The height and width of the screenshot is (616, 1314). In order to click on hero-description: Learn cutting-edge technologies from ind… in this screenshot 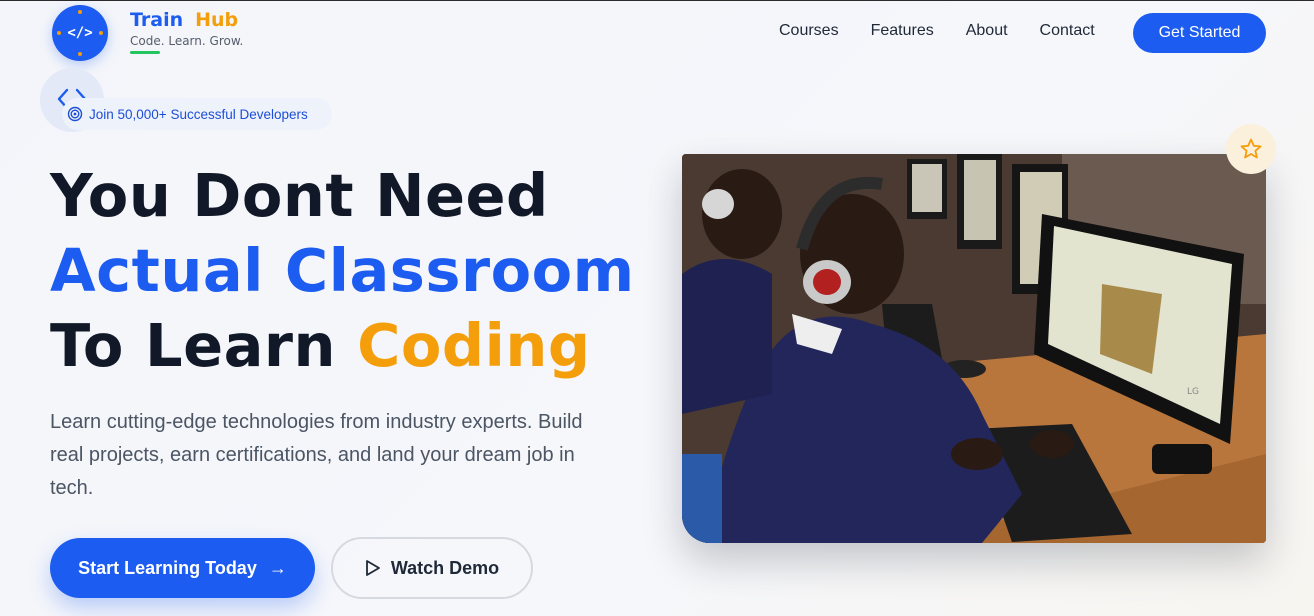, I will do `click(316, 455)`.